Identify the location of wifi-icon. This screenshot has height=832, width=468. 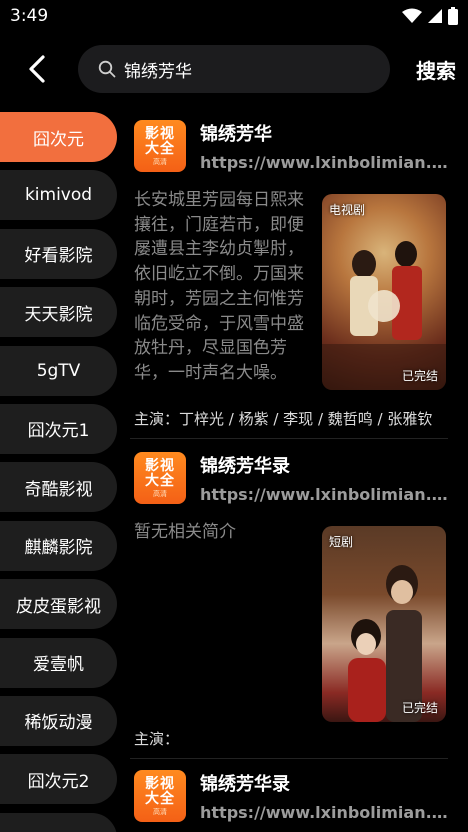
(412, 15).